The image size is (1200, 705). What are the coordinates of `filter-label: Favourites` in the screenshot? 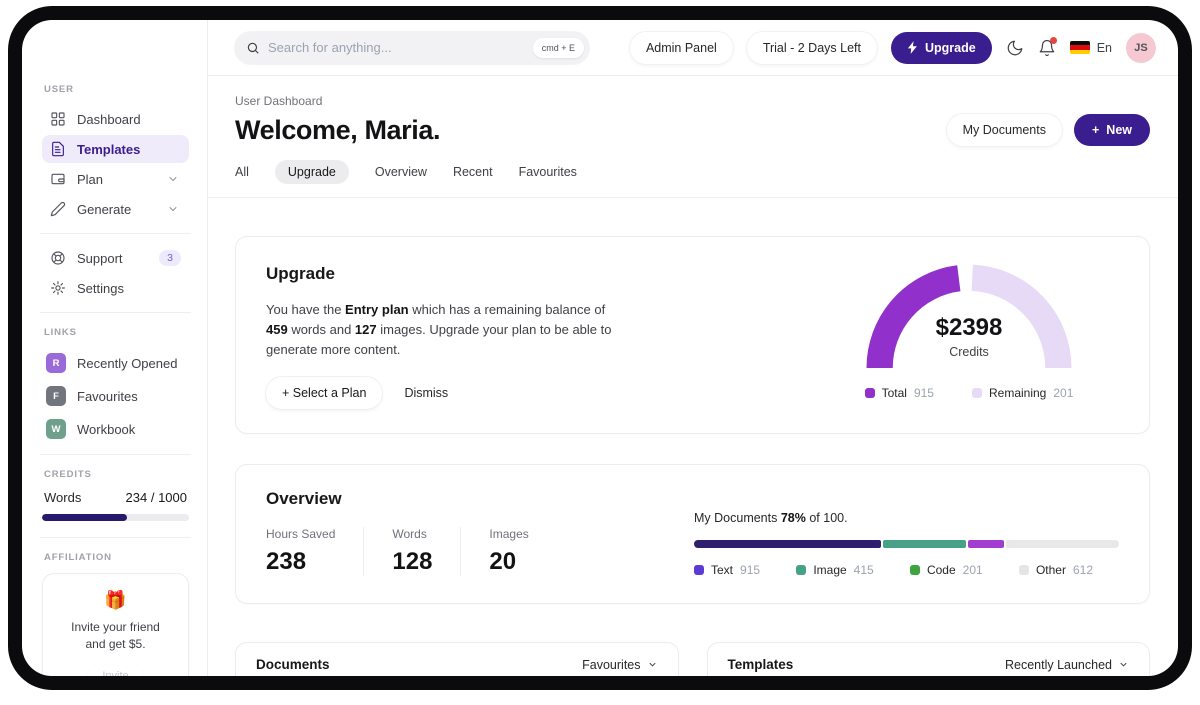 It's located at (611, 664).